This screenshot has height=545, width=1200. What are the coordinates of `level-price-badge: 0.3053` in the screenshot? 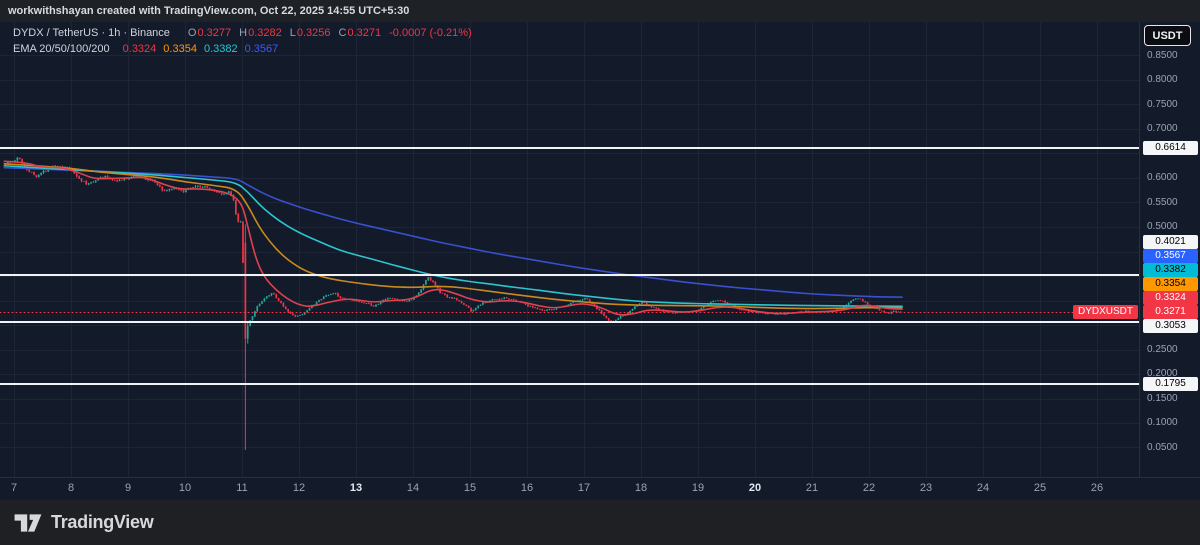 It's located at (1170, 325).